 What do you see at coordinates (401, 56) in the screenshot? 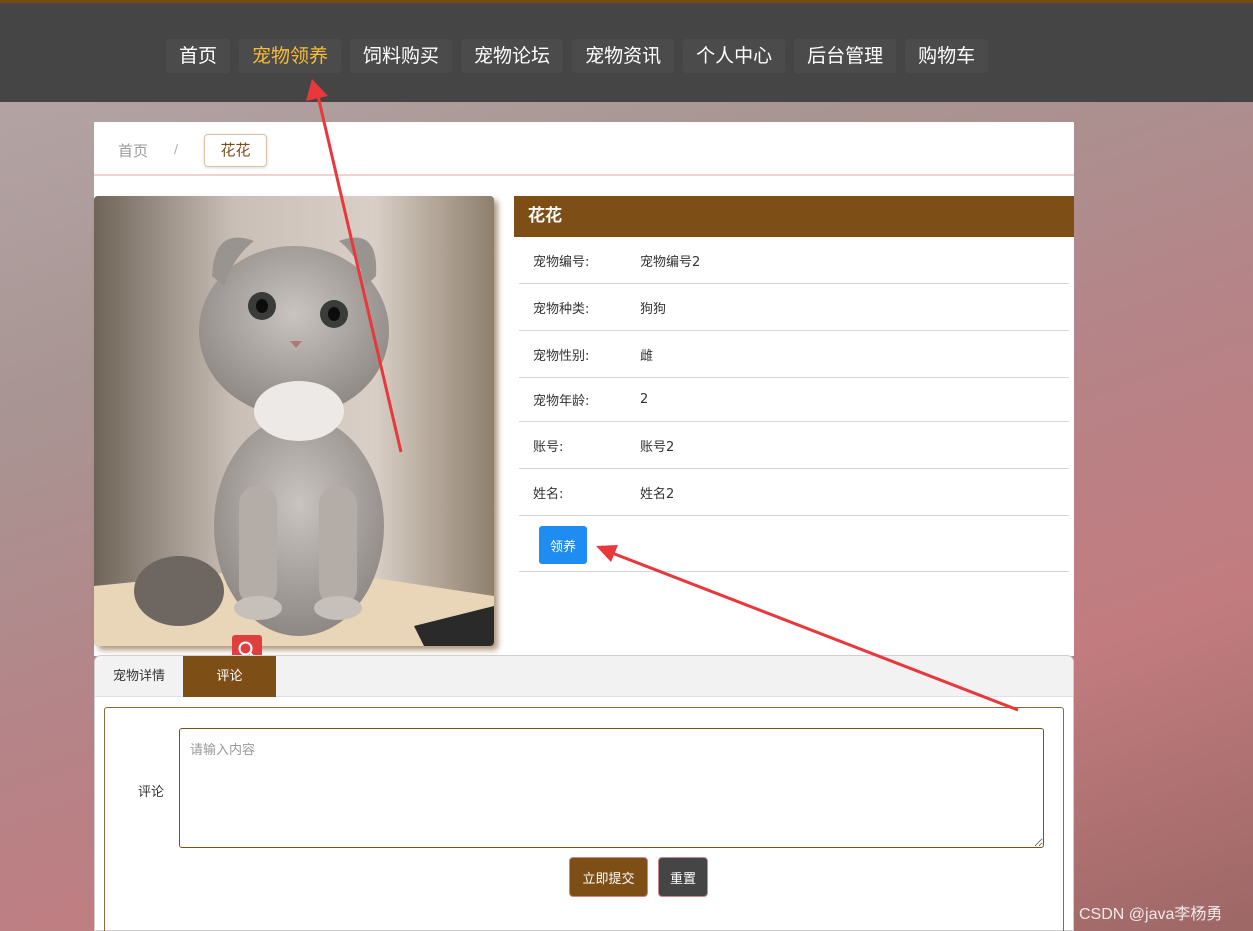
I see `nav-item-feed-purchase: 饲料购买` at bounding box center [401, 56].